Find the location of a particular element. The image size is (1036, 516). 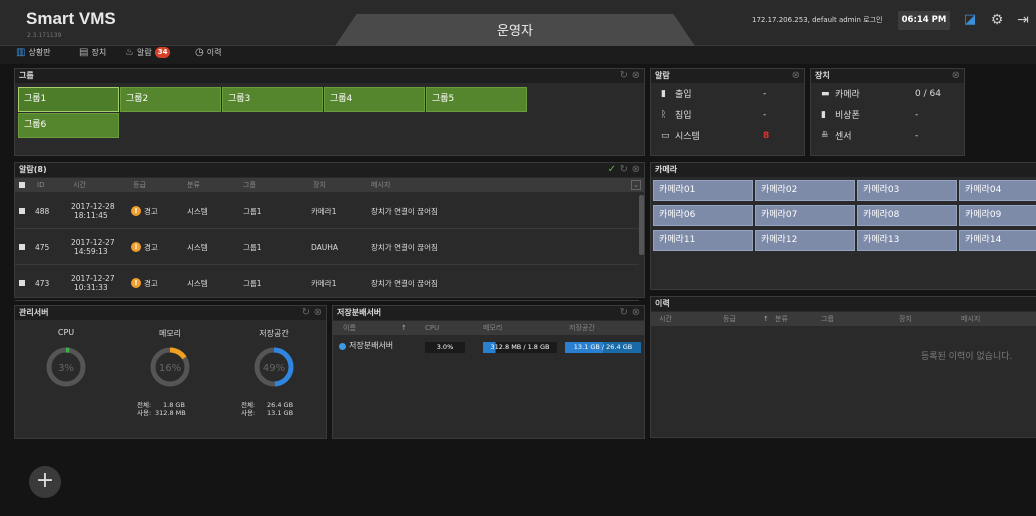

group-item: 그룹1 is located at coordinates (68, 99).